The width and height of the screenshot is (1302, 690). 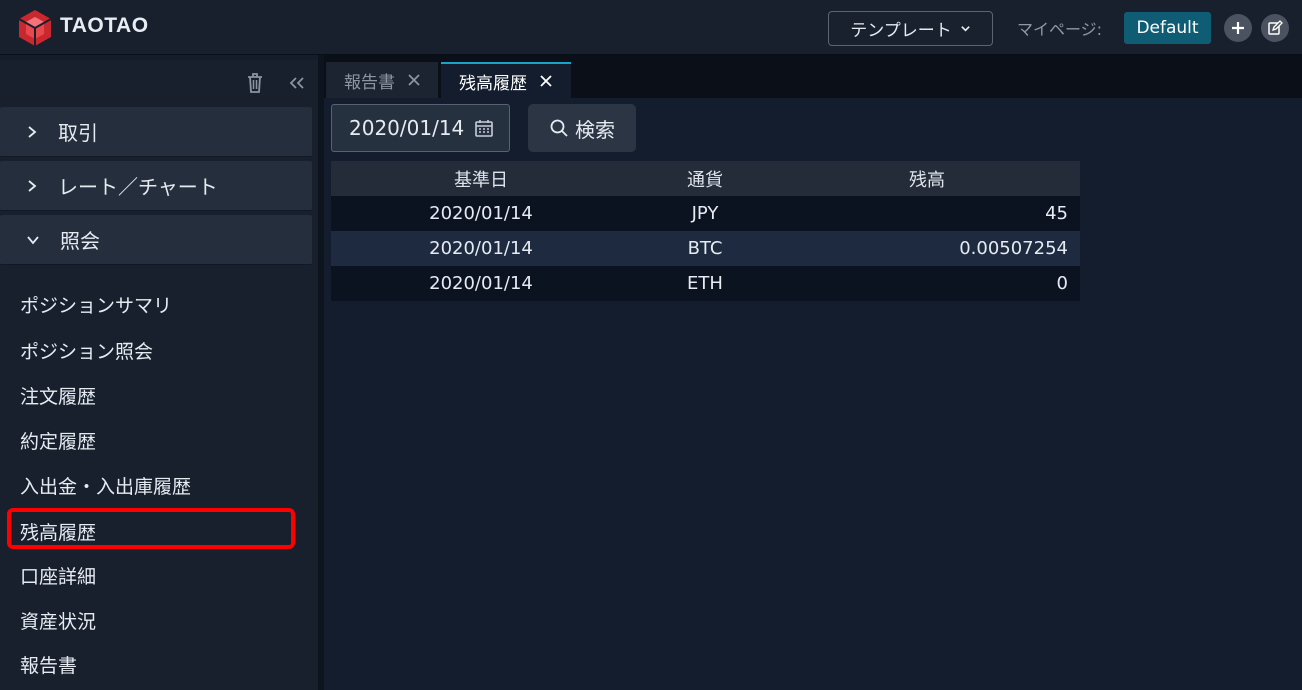 I want to click on search-icon, so click(x=559, y=128).